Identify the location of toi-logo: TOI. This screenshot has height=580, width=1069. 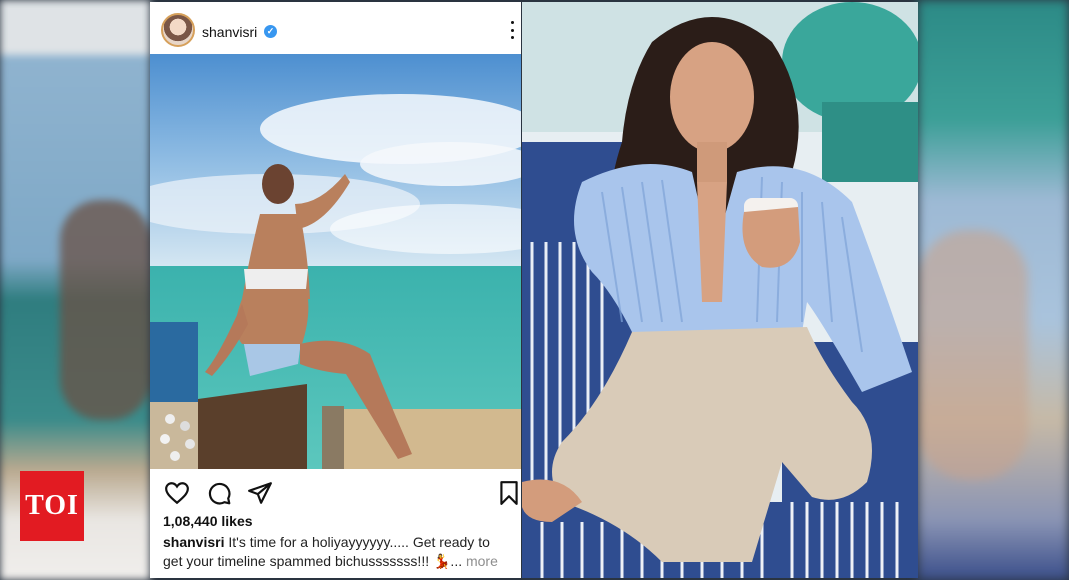
(52, 506).